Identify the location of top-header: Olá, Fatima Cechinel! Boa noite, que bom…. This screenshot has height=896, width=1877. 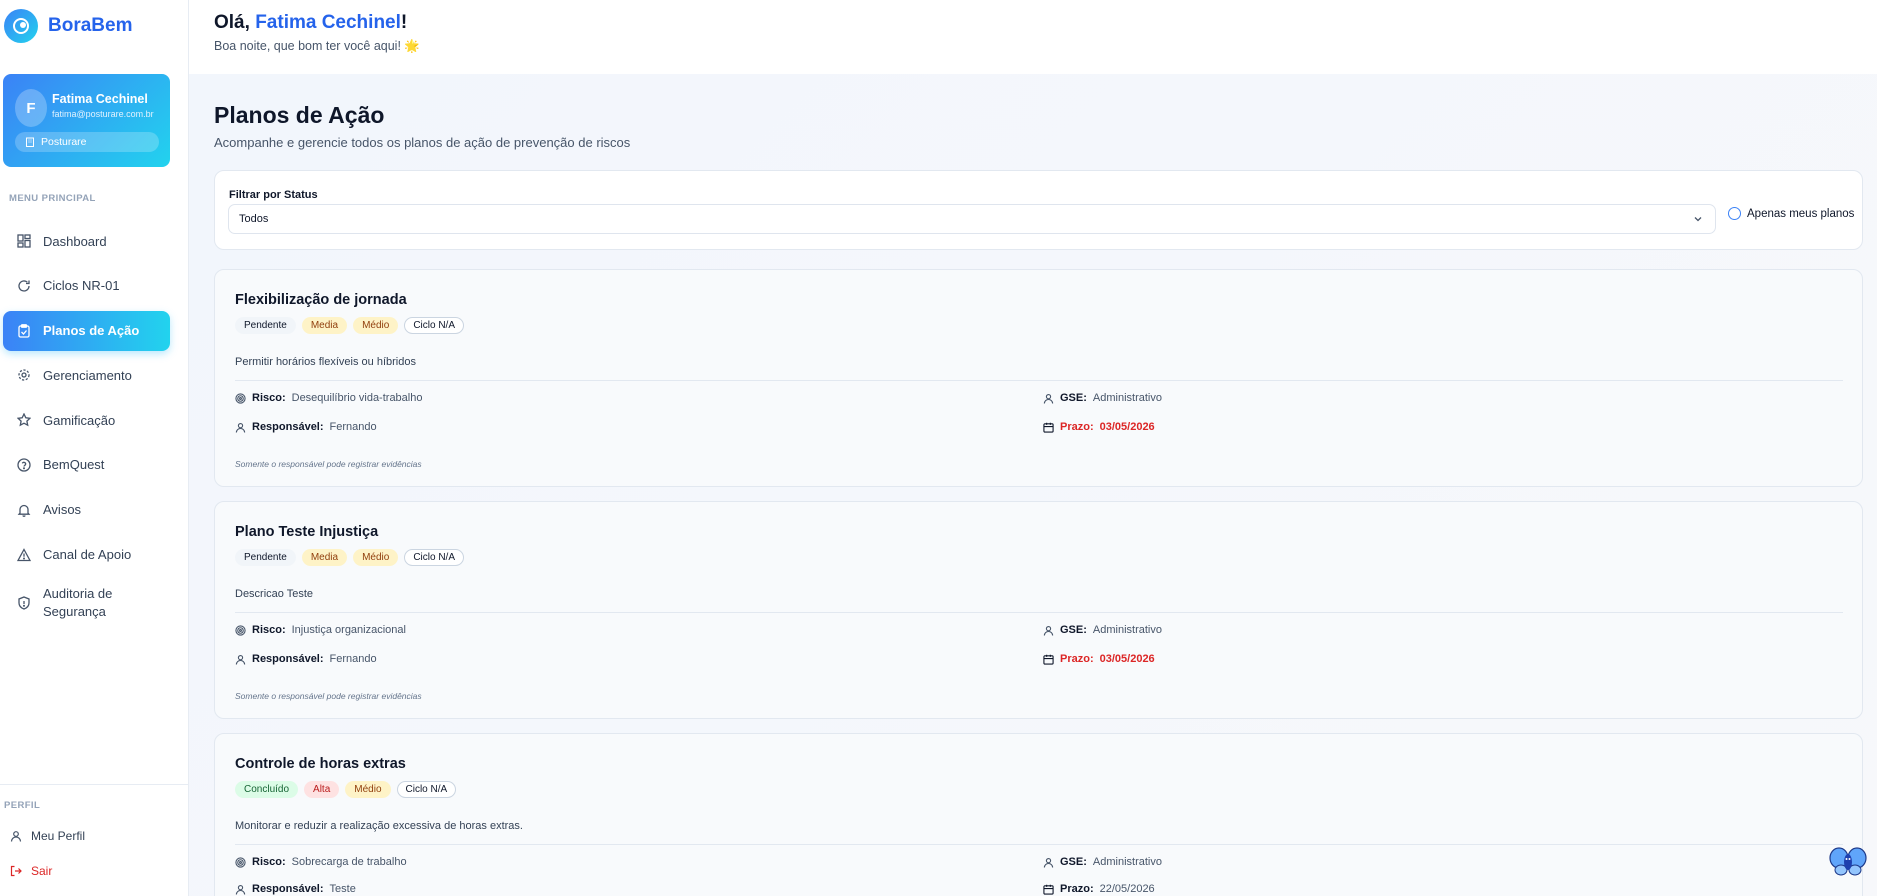
(1033, 37).